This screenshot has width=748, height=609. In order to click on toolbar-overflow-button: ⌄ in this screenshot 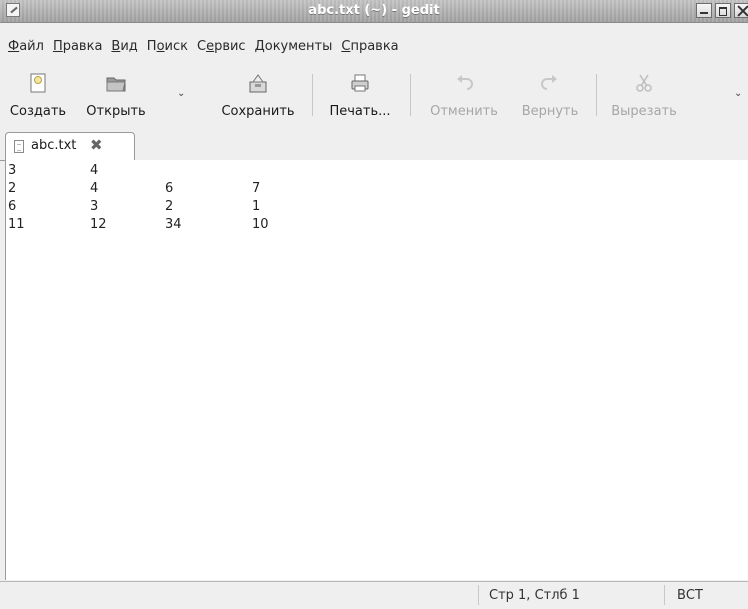, I will do `click(738, 93)`.